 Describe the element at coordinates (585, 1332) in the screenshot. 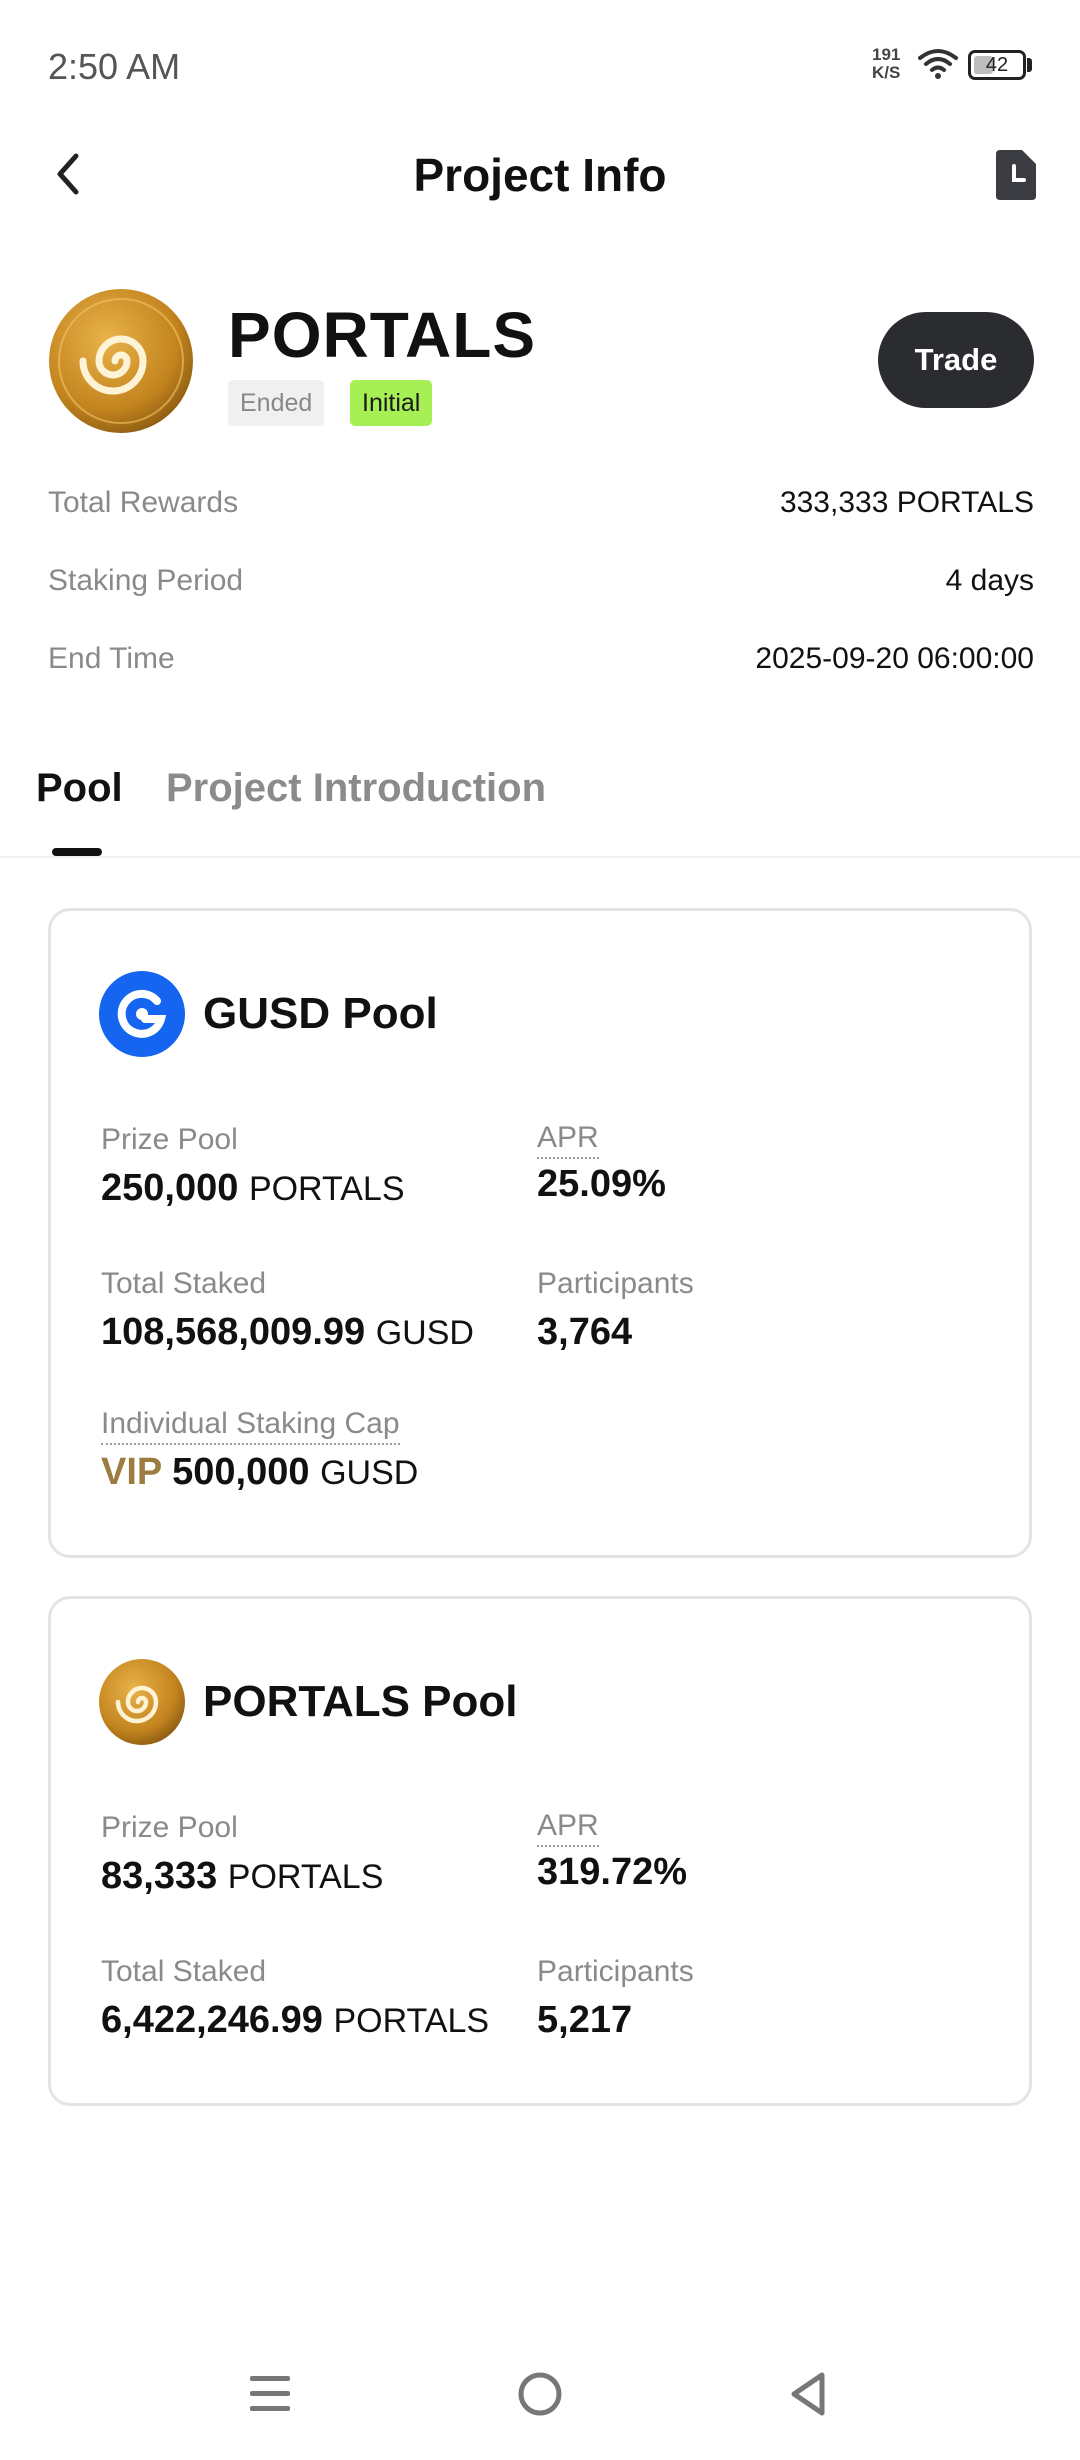

I see `participants-value: 3,764` at that location.